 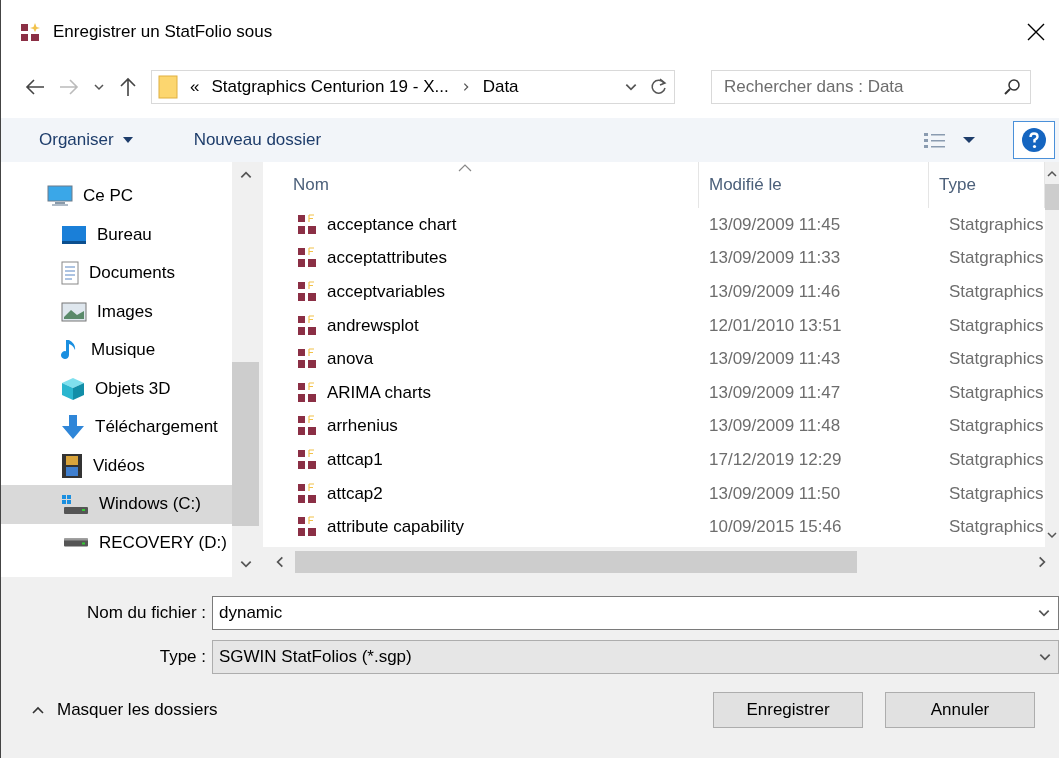 What do you see at coordinates (127, 140) in the screenshot?
I see `caret-icon` at bounding box center [127, 140].